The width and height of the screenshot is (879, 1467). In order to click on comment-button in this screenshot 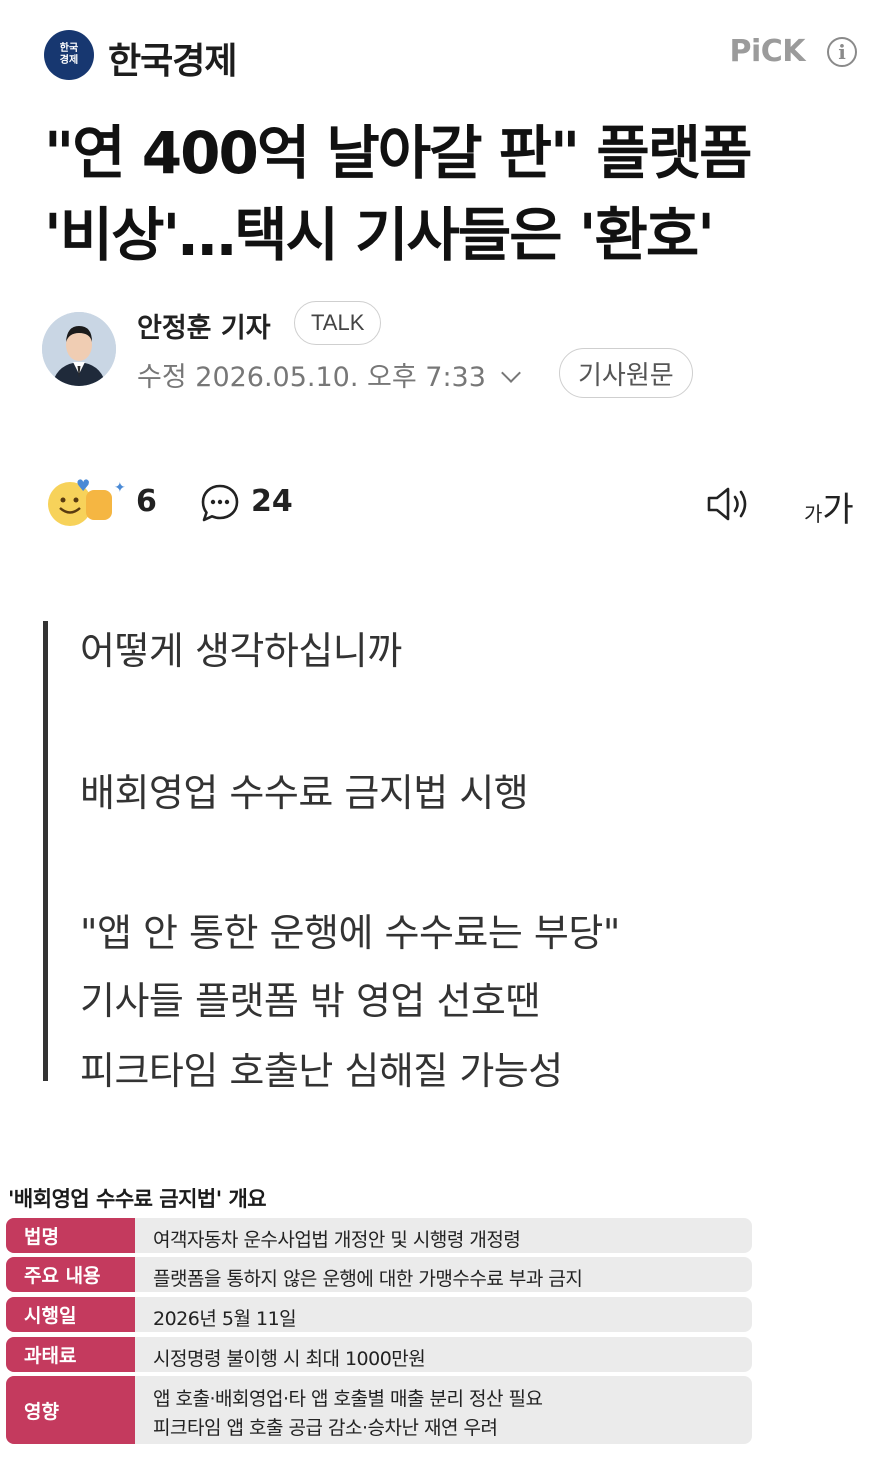, I will do `click(220, 505)`.